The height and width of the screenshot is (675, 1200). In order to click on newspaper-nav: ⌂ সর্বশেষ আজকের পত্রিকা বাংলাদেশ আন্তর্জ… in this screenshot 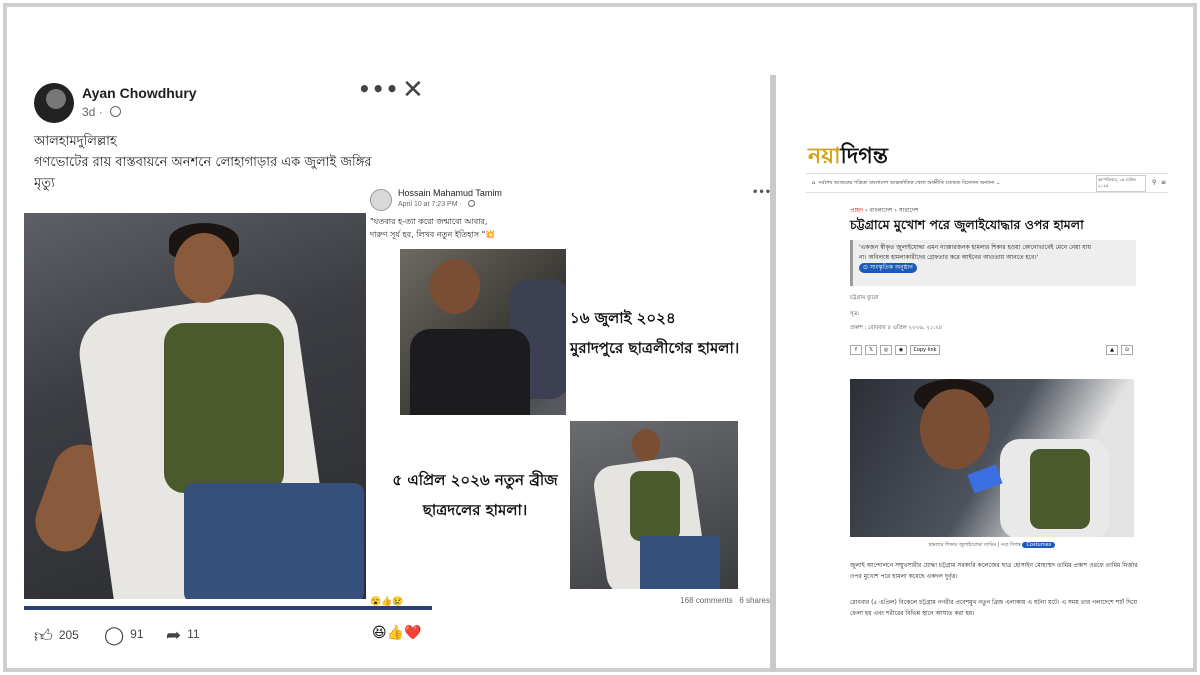, I will do `click(987, 183)`.